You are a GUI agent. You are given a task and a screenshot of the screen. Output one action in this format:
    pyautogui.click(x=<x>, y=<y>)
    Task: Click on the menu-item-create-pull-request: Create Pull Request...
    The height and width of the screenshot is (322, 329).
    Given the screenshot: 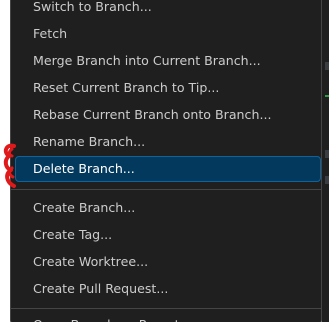 What is the action you would take?
    pyautogui.click(x=168, y=289)
    